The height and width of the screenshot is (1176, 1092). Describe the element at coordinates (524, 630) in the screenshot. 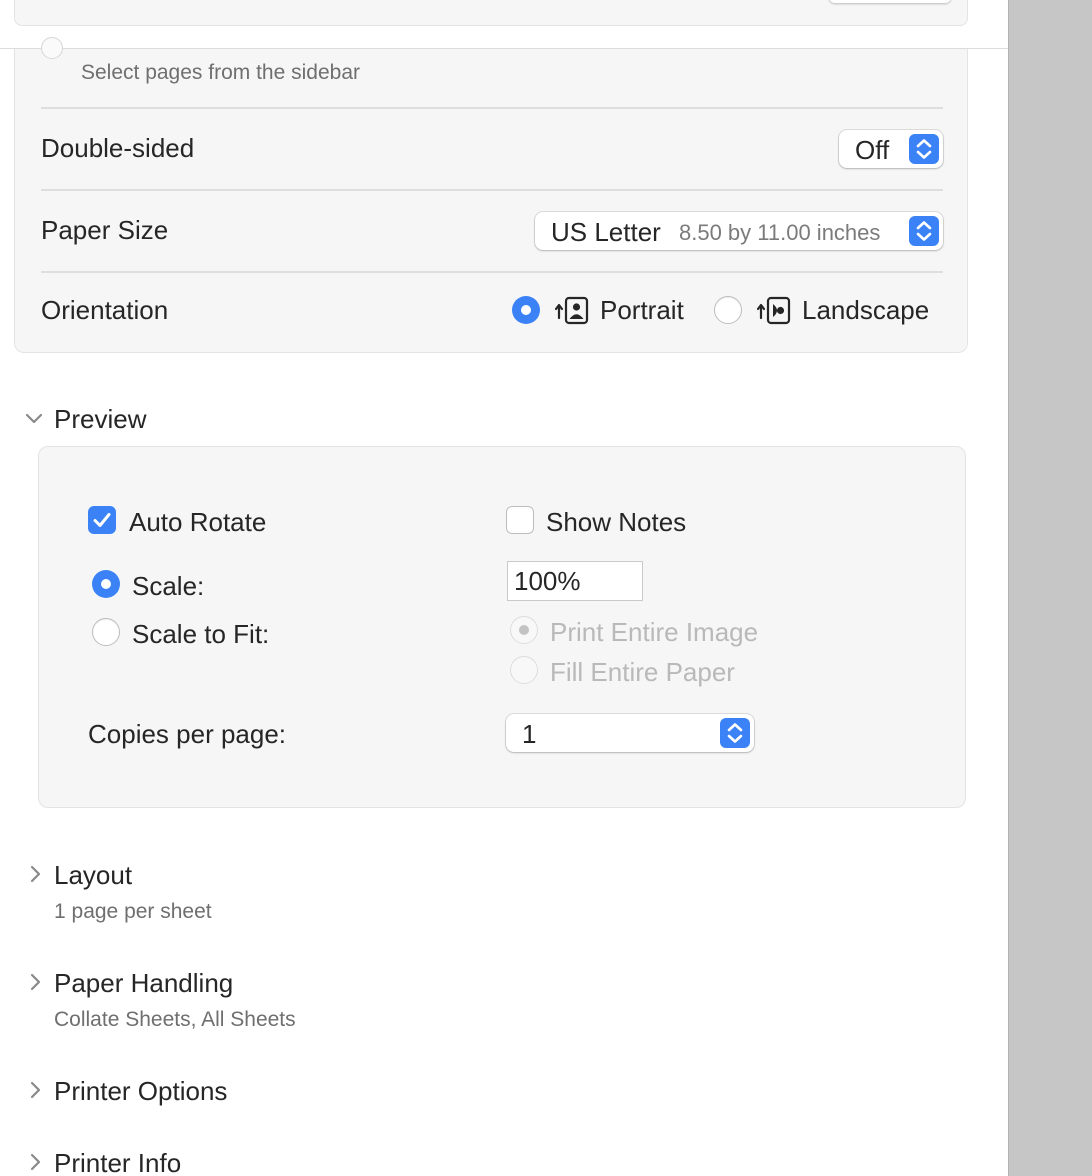

I see `print-entire-image-radio` at that location.